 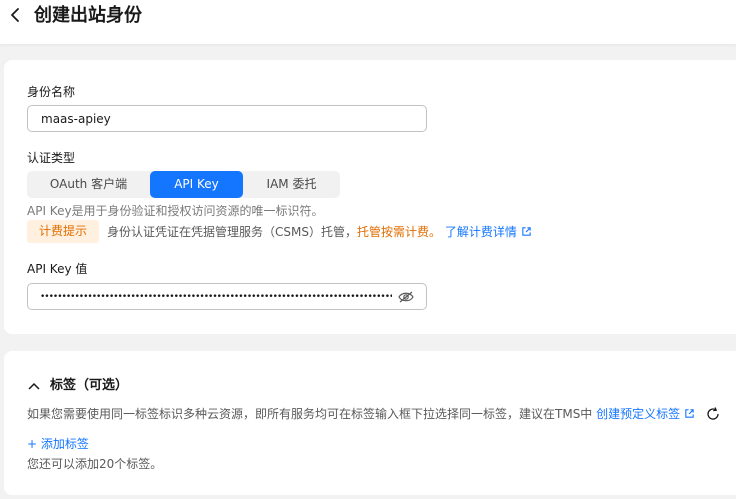 I want to click on identity-name-label: 身份名称, so click(x=51, y=92).